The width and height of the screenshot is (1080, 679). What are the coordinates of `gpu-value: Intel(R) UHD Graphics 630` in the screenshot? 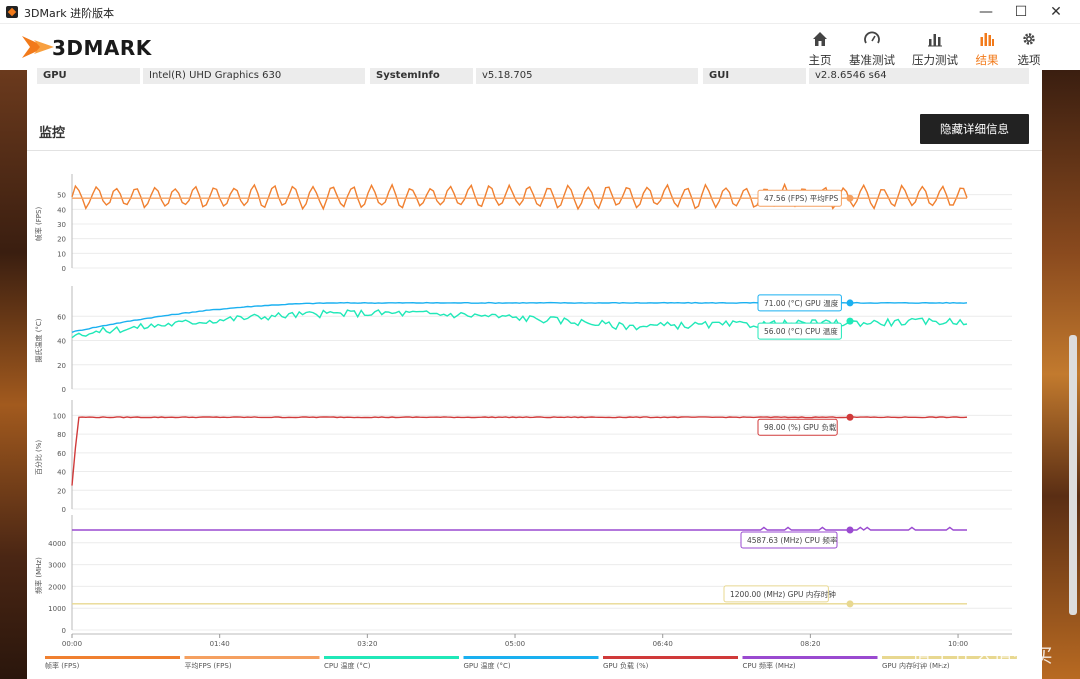 It's located at (254, 76).